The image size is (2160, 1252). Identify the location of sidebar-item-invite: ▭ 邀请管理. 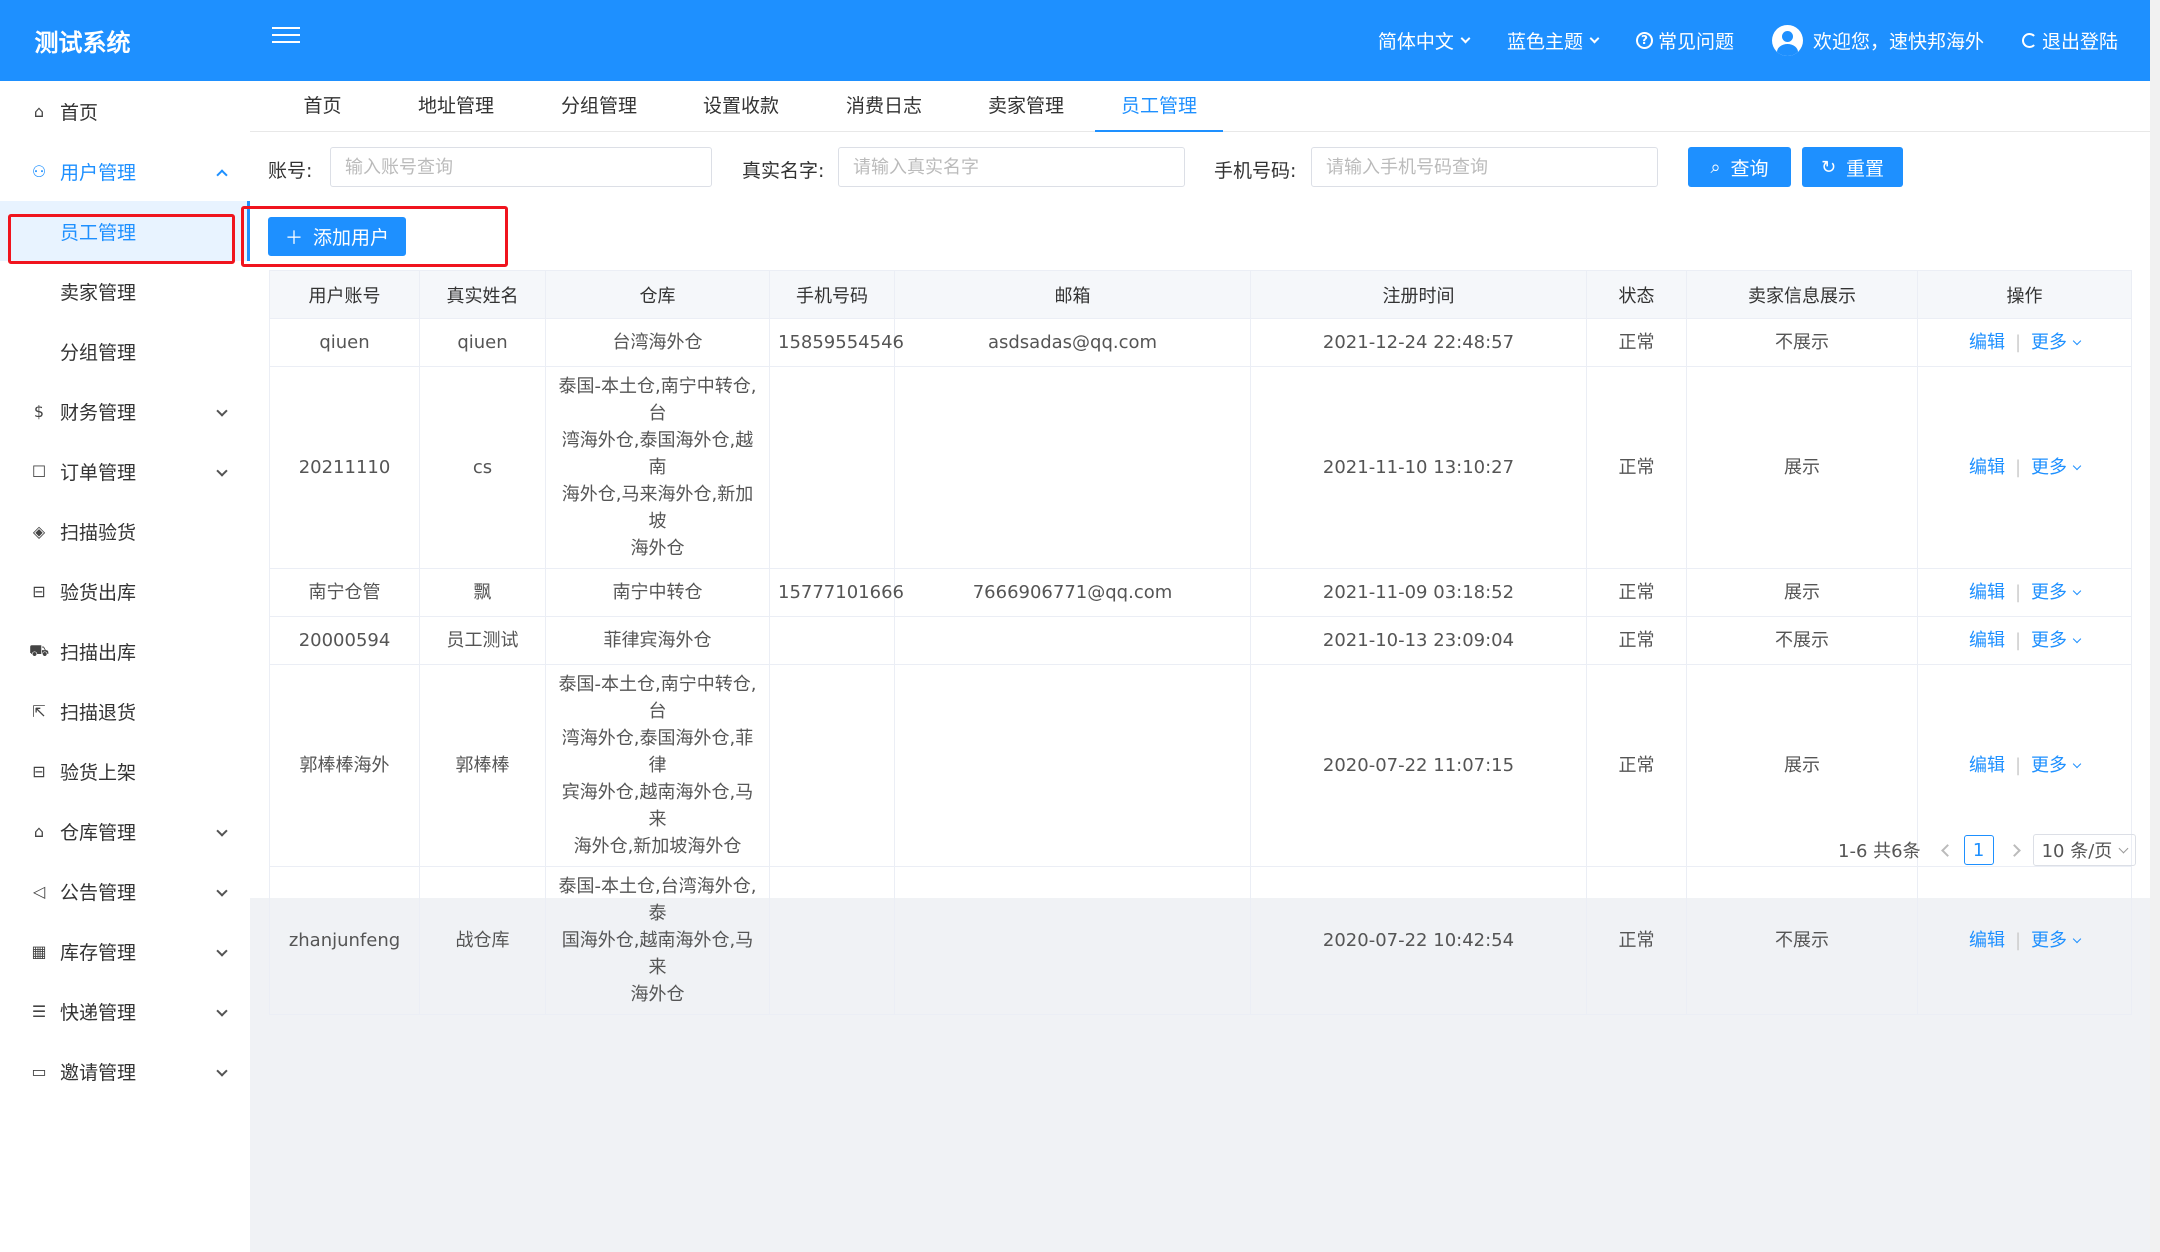
(125, 1071).